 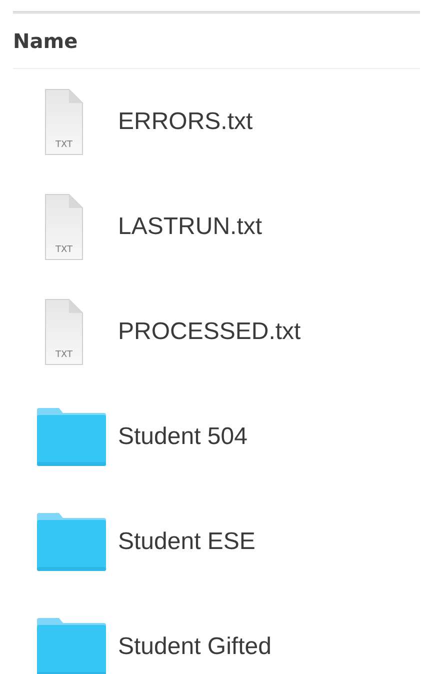 I want to click on file-name: PROCESSED.txt, so click(x=209, y=332).